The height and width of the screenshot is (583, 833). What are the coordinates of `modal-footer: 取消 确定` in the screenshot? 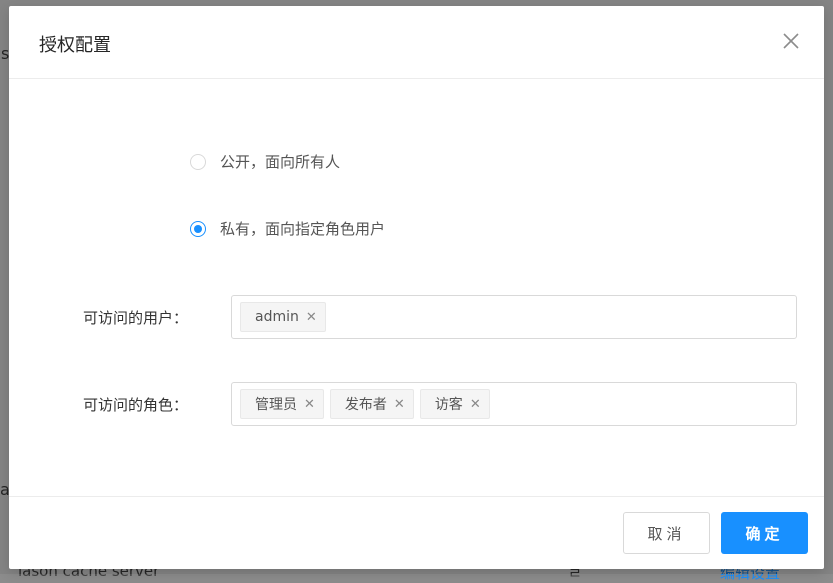 It's located at (416, 532).